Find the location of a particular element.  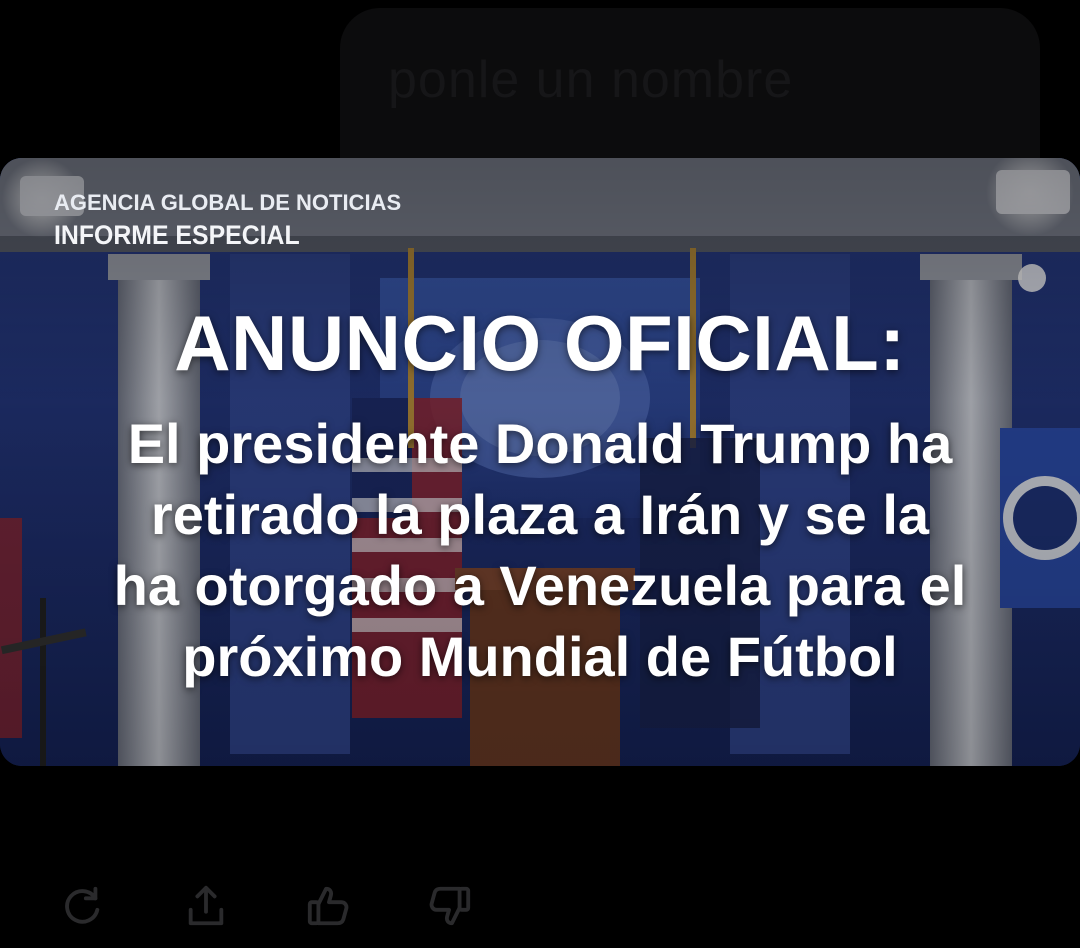

headline: ANUNCIO OFICIAL: is located at coordinates (540, 343).